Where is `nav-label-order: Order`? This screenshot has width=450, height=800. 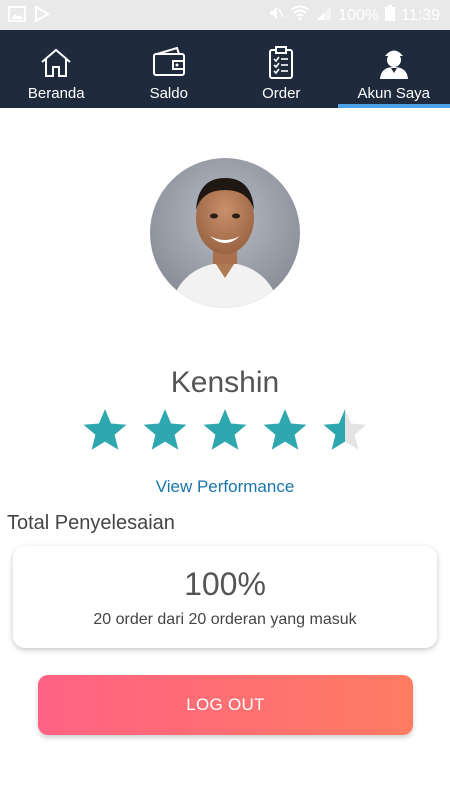
nav-label-order: Order is located at coordinates (281, 93).